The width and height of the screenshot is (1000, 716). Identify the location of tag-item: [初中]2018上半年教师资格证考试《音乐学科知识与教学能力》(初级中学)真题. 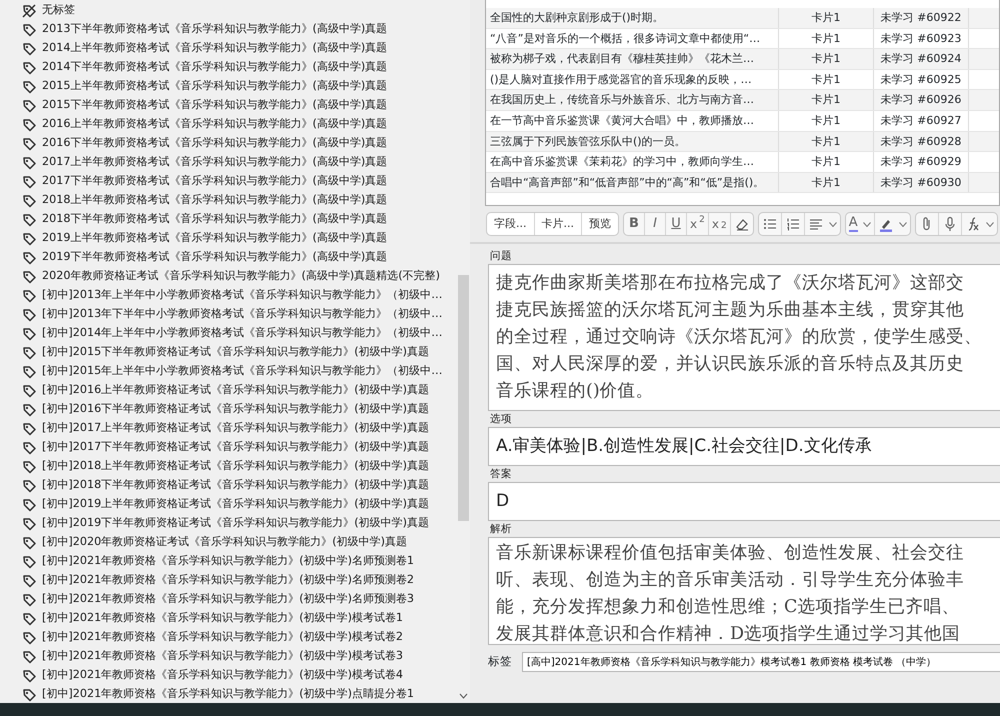
(239, 466).